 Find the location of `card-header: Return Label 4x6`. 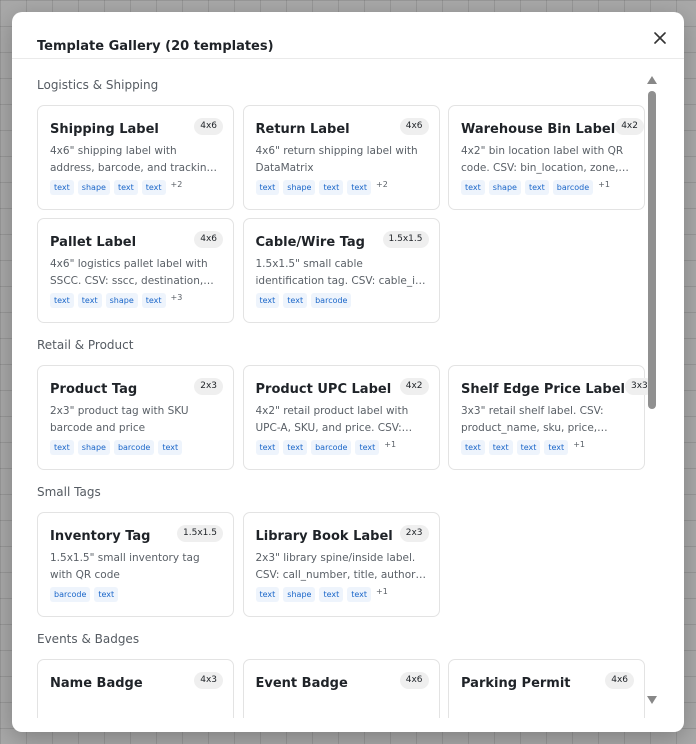

card-header: Return Label 4x6 is located at coordinates (342, 128).